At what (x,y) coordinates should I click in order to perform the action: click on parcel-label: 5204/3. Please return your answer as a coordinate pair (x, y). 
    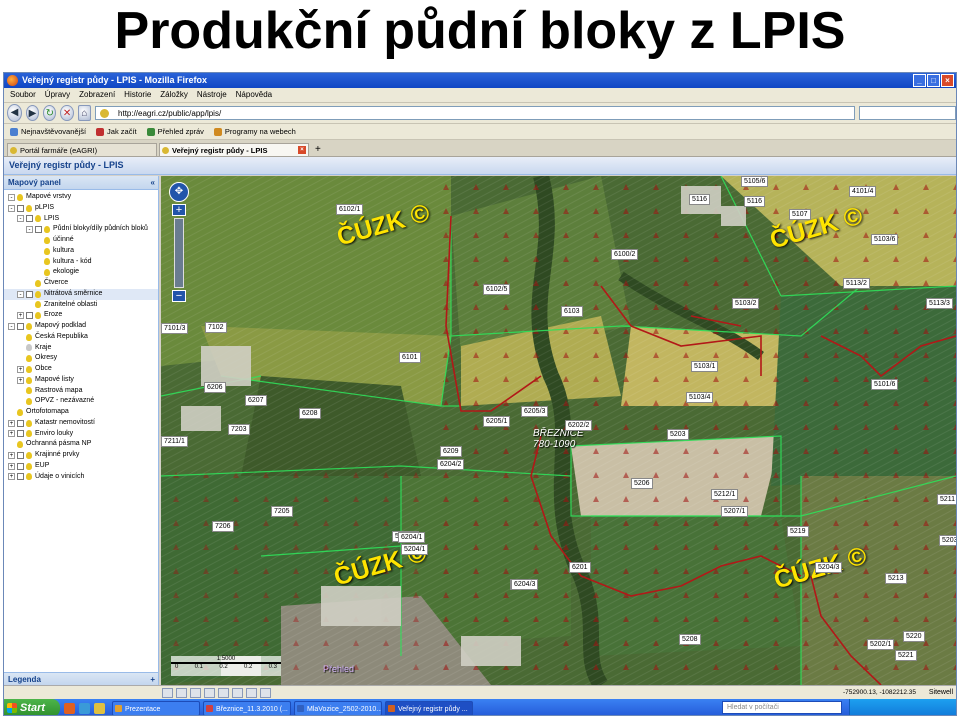
    Looking at the image, I should click on (829, 567).